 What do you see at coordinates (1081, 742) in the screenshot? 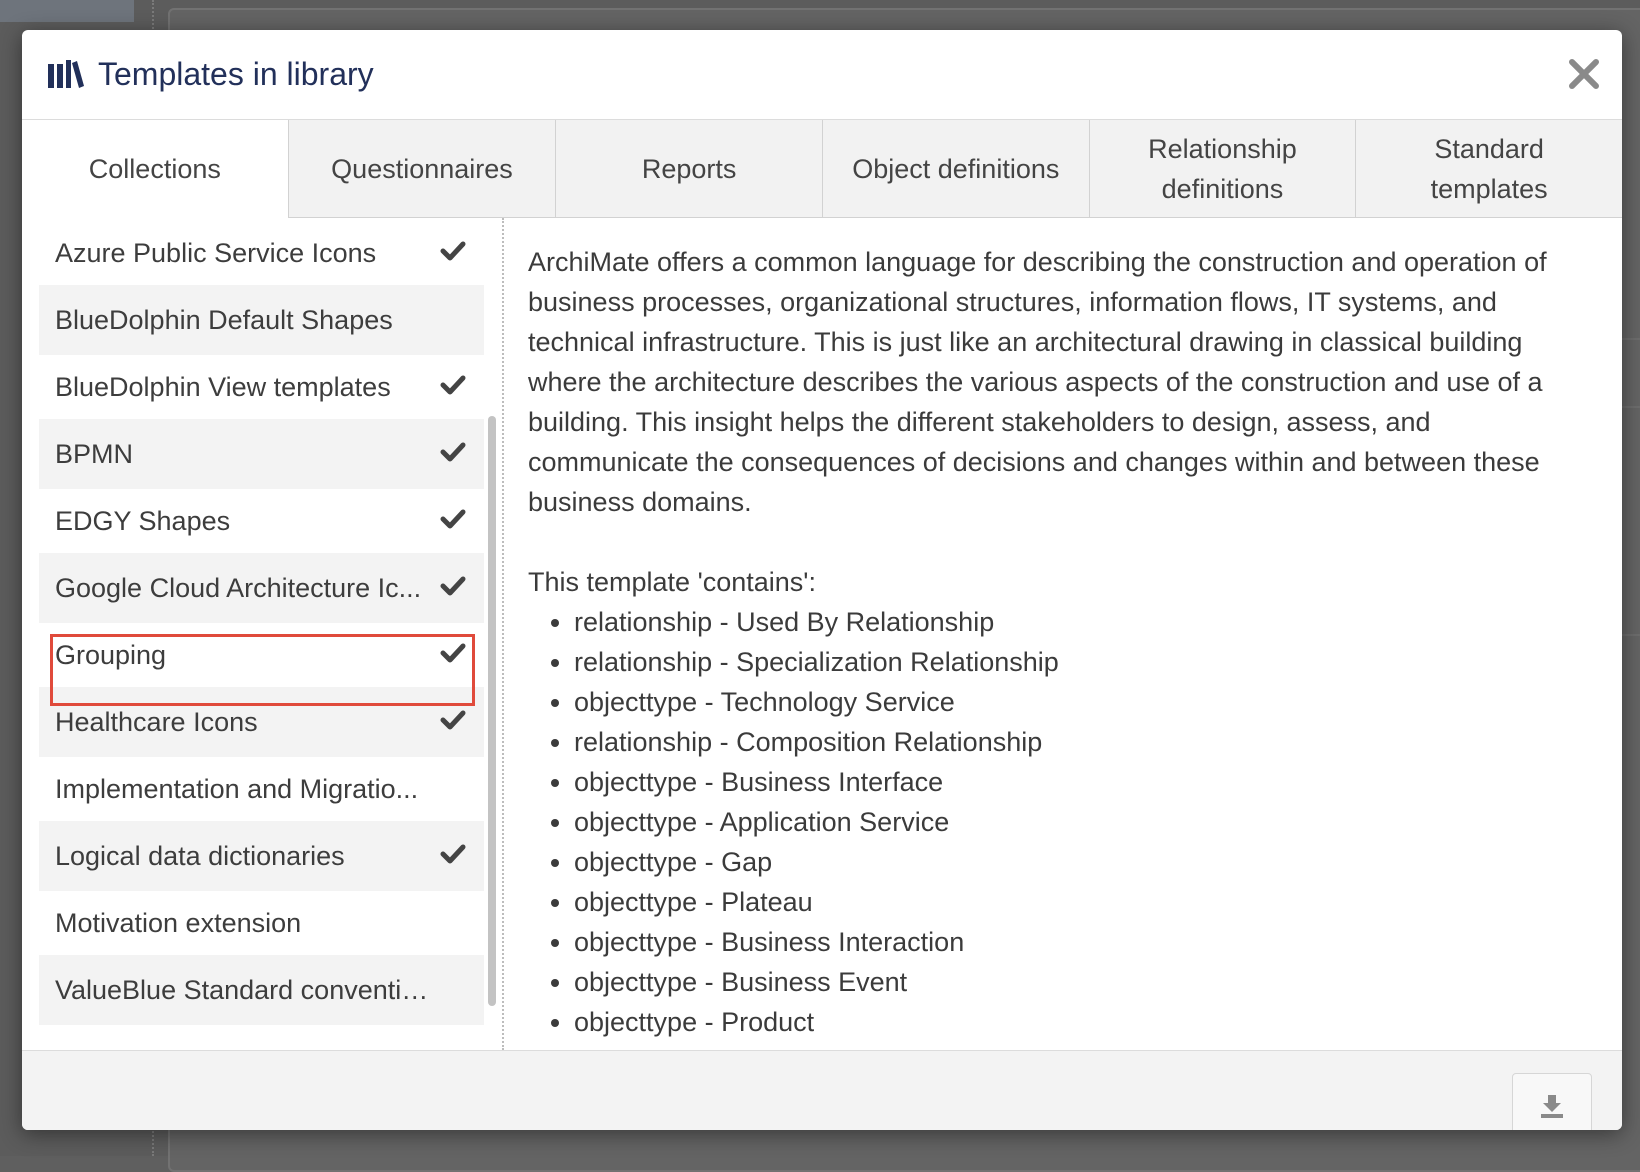
I see `list-item: relationship - Composition Relationship` at bounding box center [1081, 742].